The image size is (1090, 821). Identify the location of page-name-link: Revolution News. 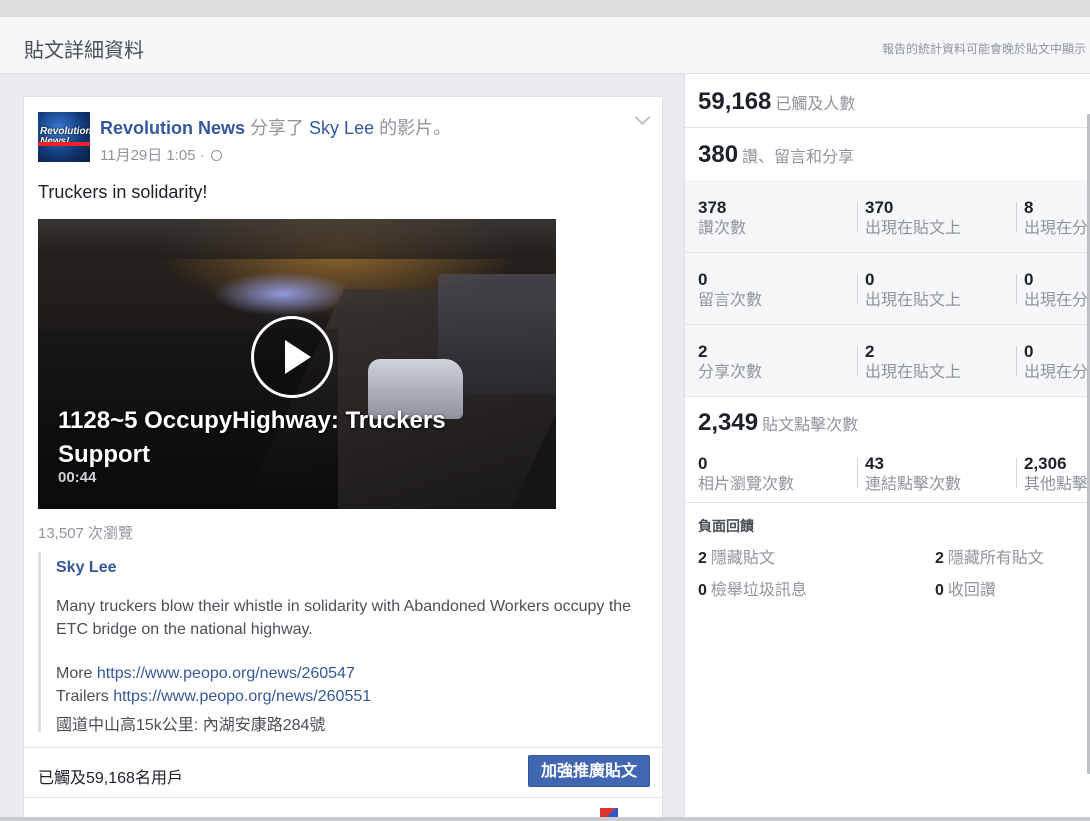
(172, 128).